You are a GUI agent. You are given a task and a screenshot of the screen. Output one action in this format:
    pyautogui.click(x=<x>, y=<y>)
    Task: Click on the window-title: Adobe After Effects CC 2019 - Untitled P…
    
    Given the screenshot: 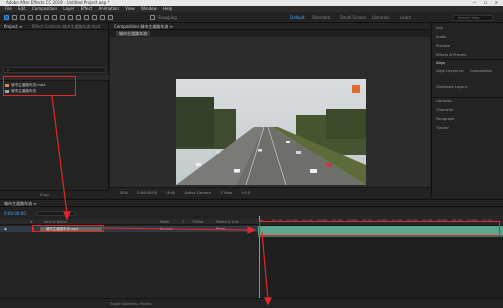 What is the action you would take?
    pyautogui.click(x=58, y=2)
    